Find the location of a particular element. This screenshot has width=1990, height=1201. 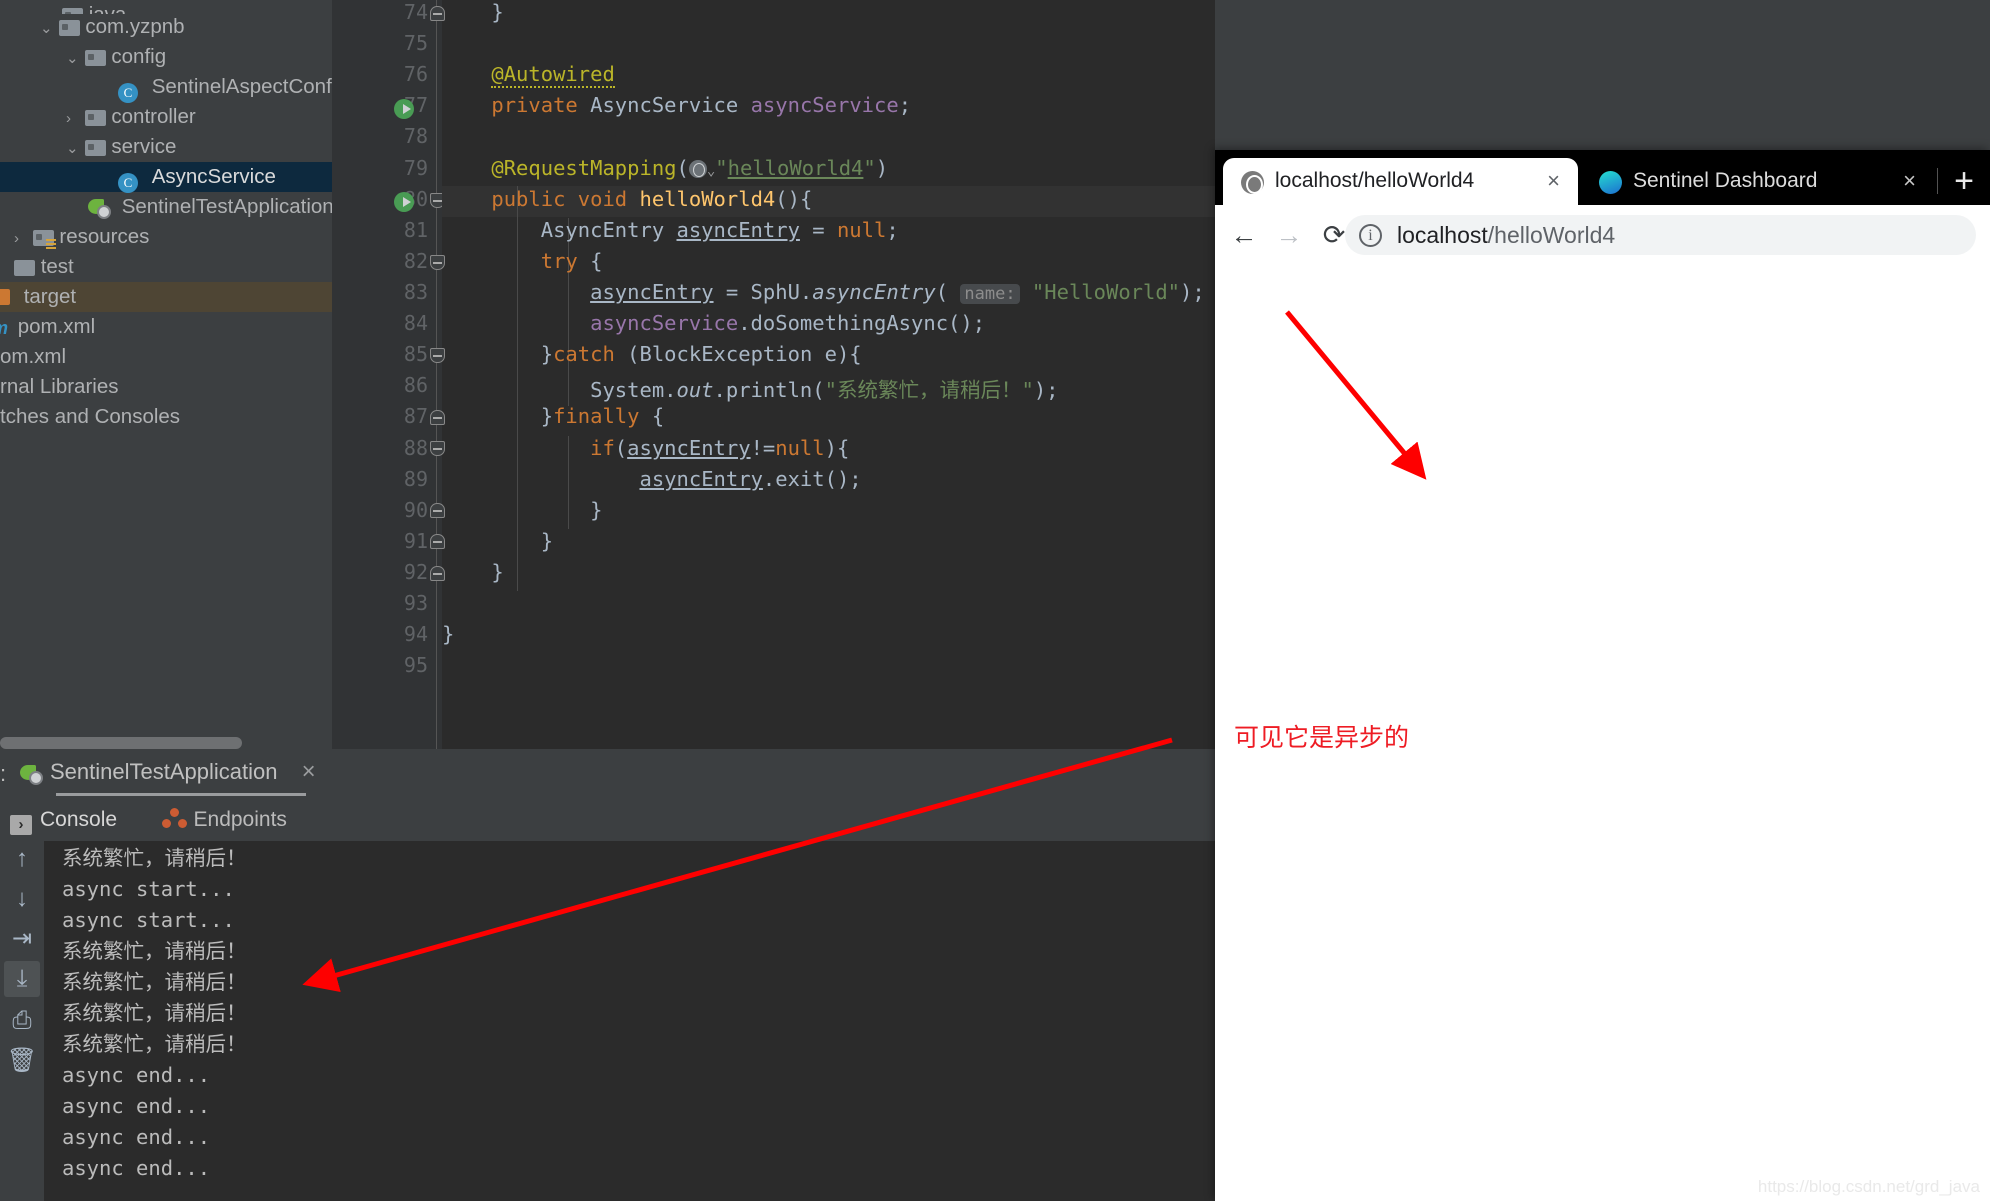

code-line: AsyncEntry asyncEntry = null; is located at coordinates (828, 230).